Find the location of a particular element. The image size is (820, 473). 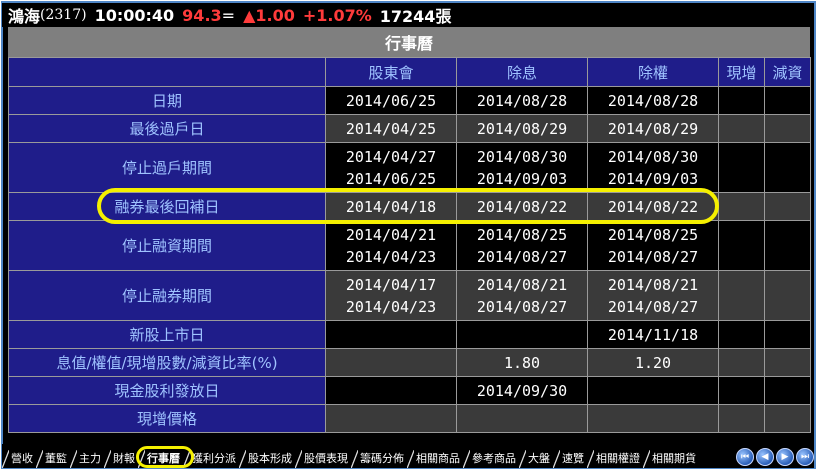

row-label: 融券最後回補日 is located at coordinates (167, 206).